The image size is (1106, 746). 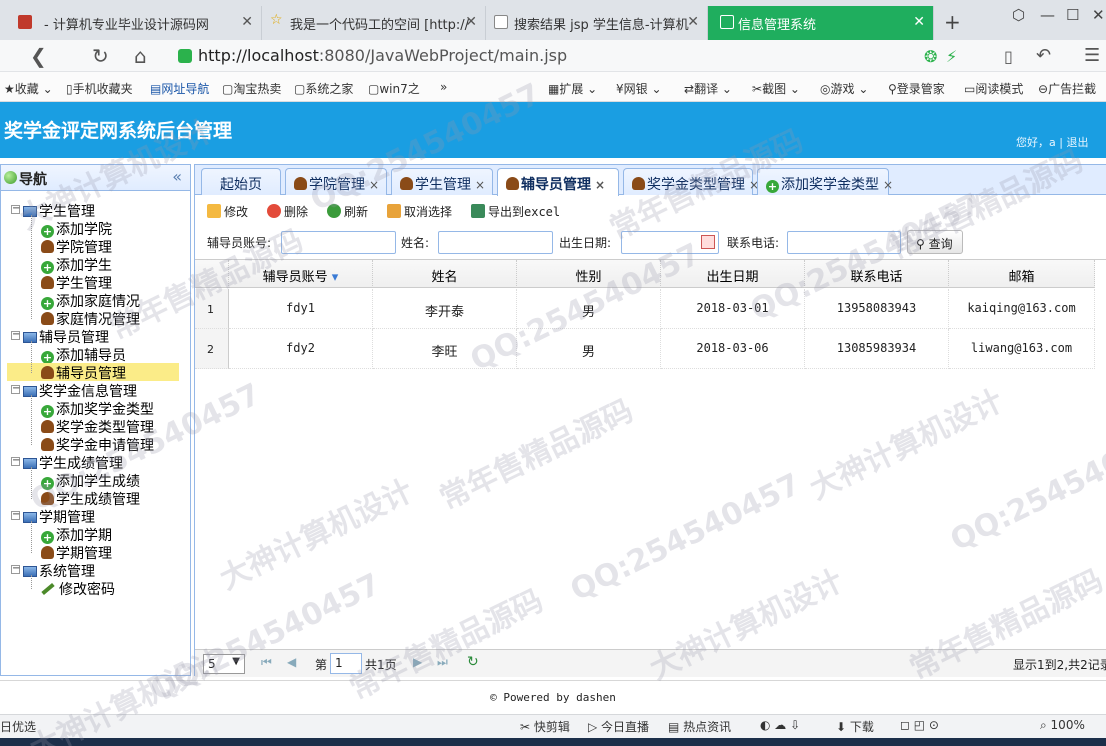 I want to click on nav-item: + 添加辅导员, so click(x=83, y=354).